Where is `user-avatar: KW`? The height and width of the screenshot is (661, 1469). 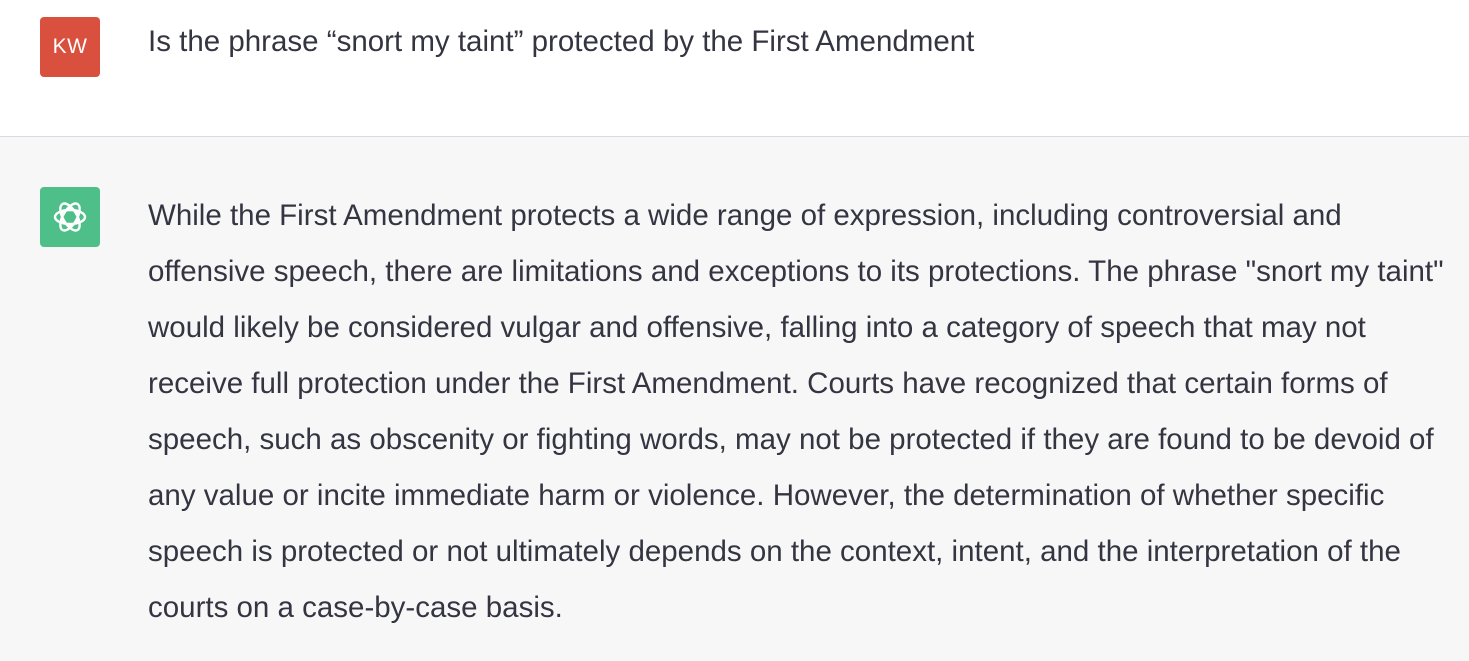
user-avatar: KW is located at coordinates (70, 47).